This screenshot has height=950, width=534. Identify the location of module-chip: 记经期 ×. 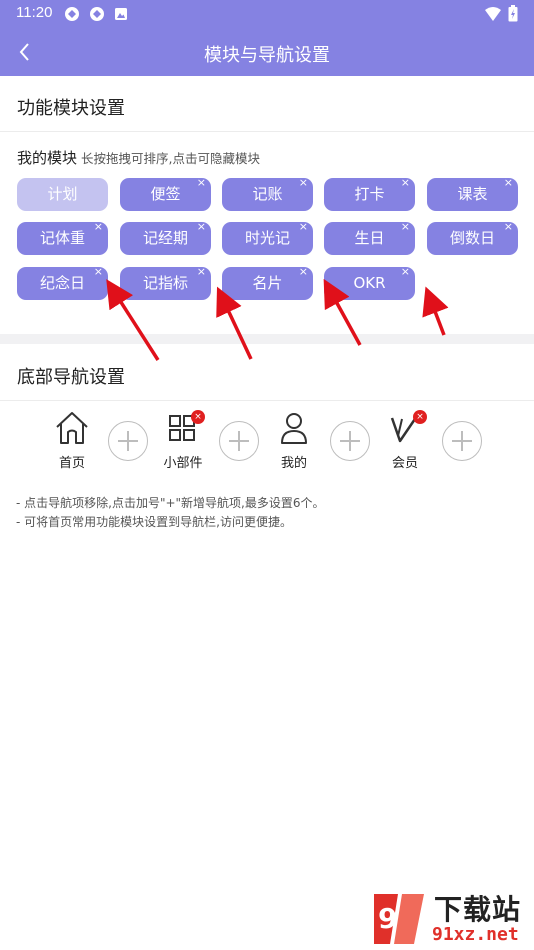
(165, 237).